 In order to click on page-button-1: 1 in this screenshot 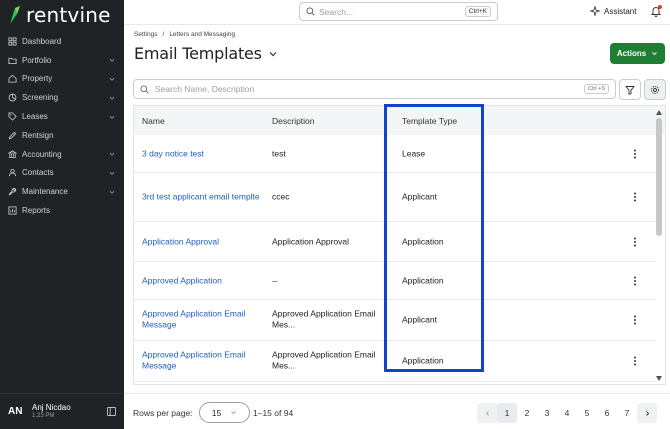, I will do `click(507, 413)`.